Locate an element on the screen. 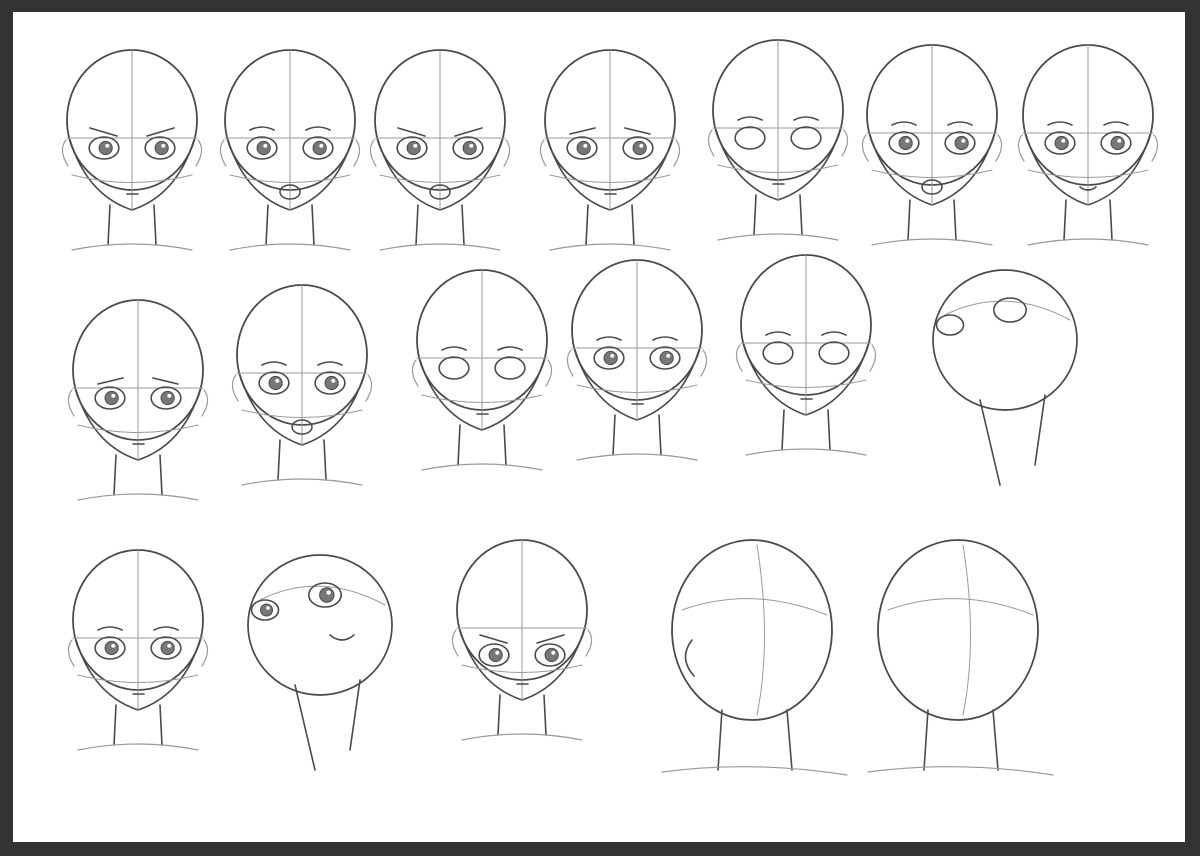 This screenshot has width=1200, height=856. head-down-glare is located at coordinates (522, 640).